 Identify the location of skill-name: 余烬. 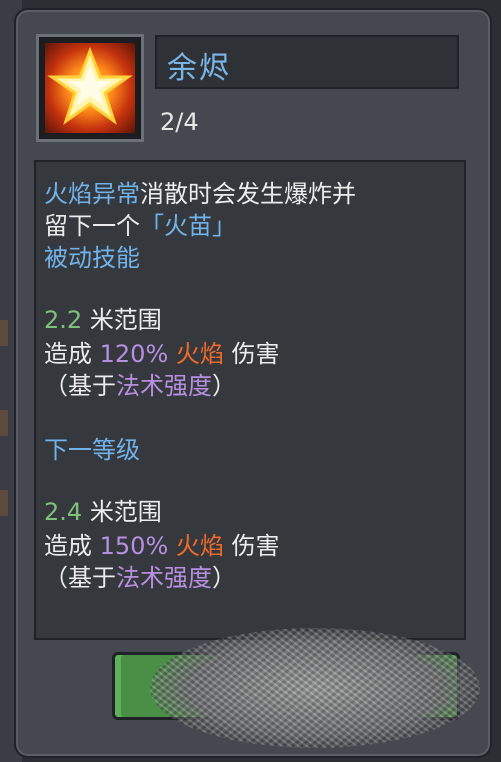
(199, 68).